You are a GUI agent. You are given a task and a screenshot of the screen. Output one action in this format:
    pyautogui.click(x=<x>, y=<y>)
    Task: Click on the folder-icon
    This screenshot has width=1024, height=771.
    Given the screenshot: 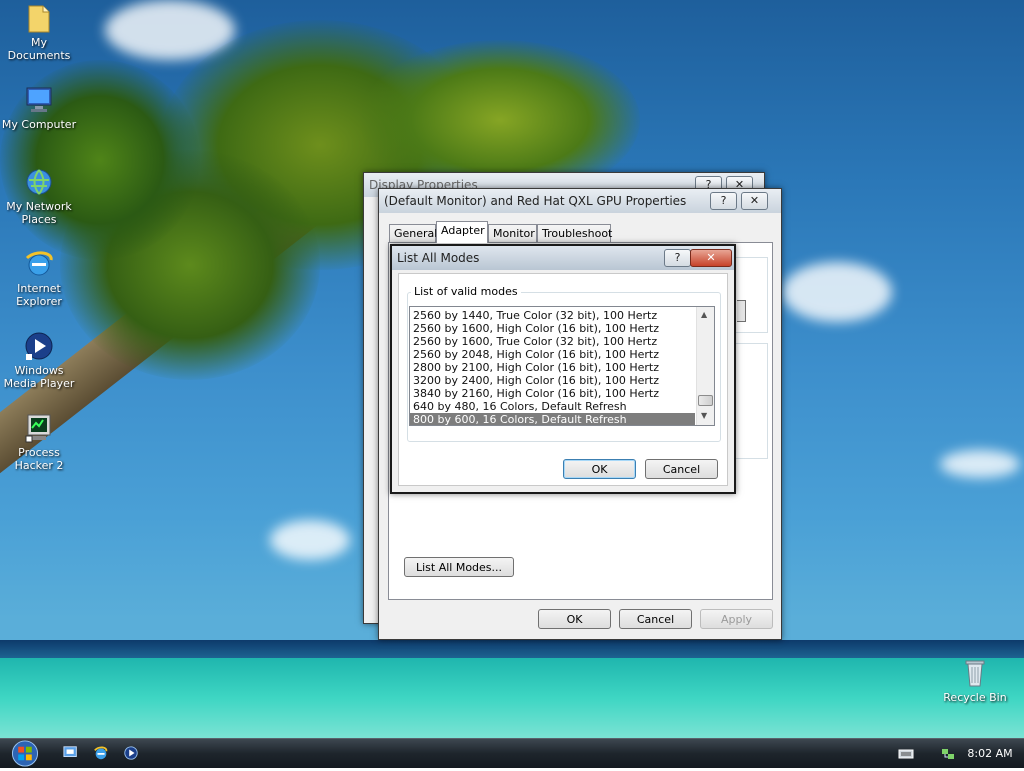 What is the action you would take?
    pyautogui.click(x=39, y=19)
    